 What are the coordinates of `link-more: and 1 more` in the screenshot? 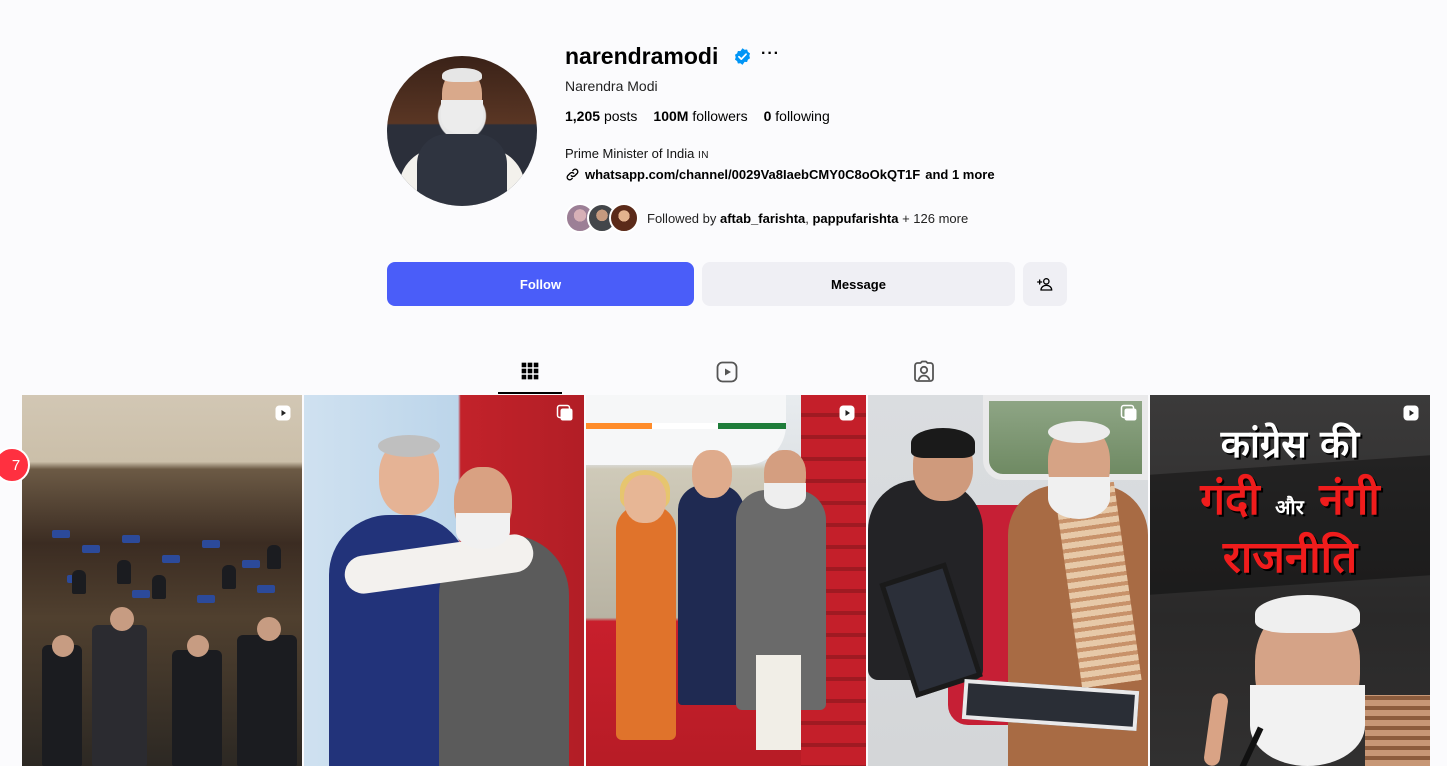 It's located at (959, 174).